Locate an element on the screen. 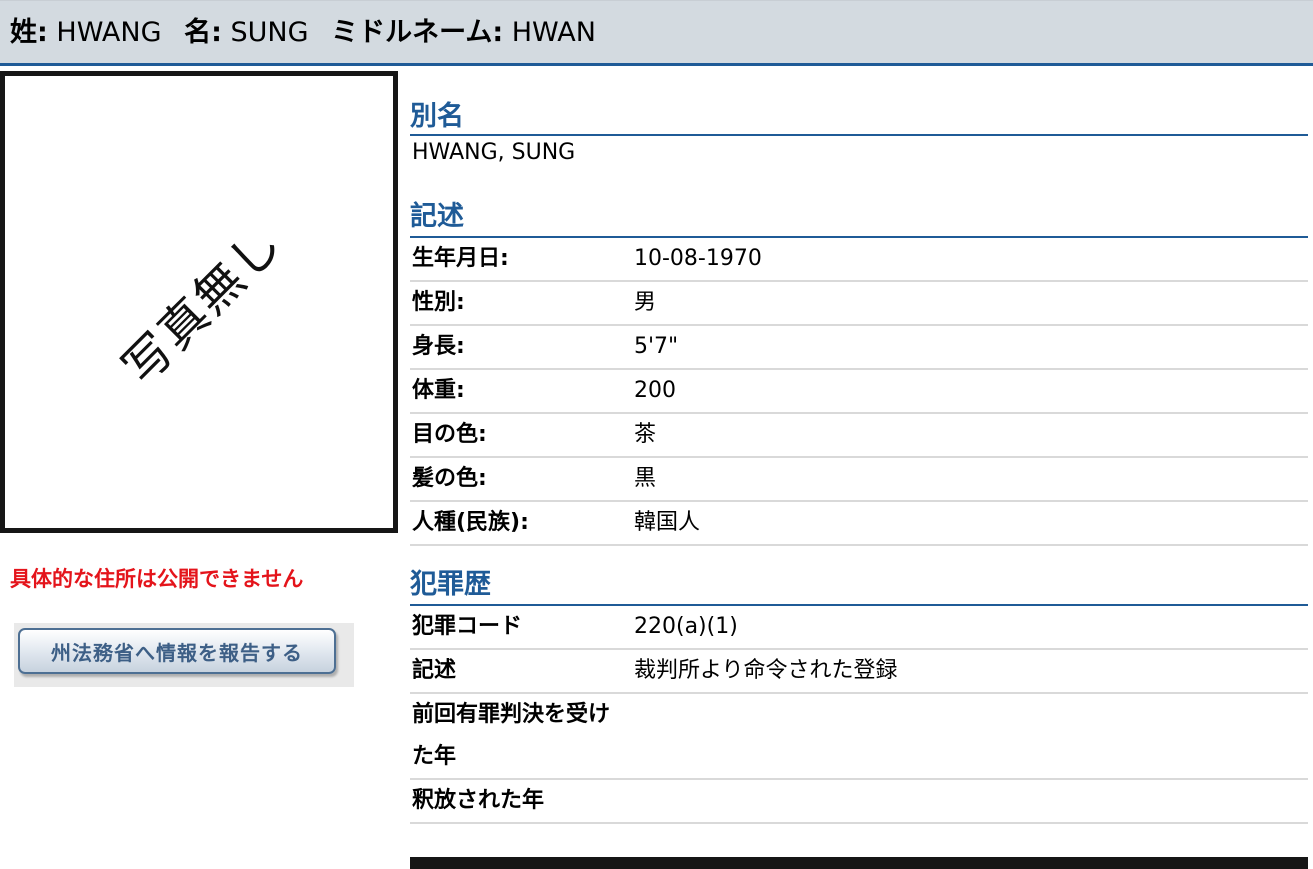  description-label: 人種(民族): is located at coordinates (470, 522).